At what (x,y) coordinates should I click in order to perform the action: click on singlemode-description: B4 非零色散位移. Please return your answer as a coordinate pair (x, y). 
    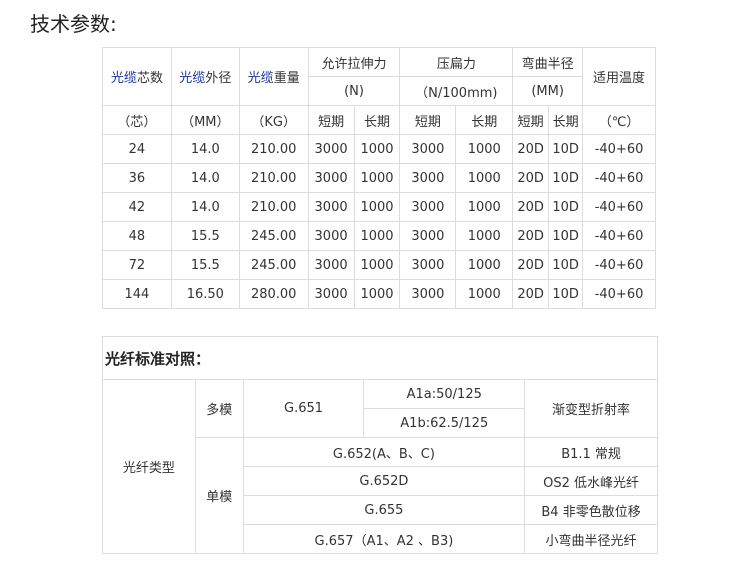
    Looking at the image, I should click on (591, 510).